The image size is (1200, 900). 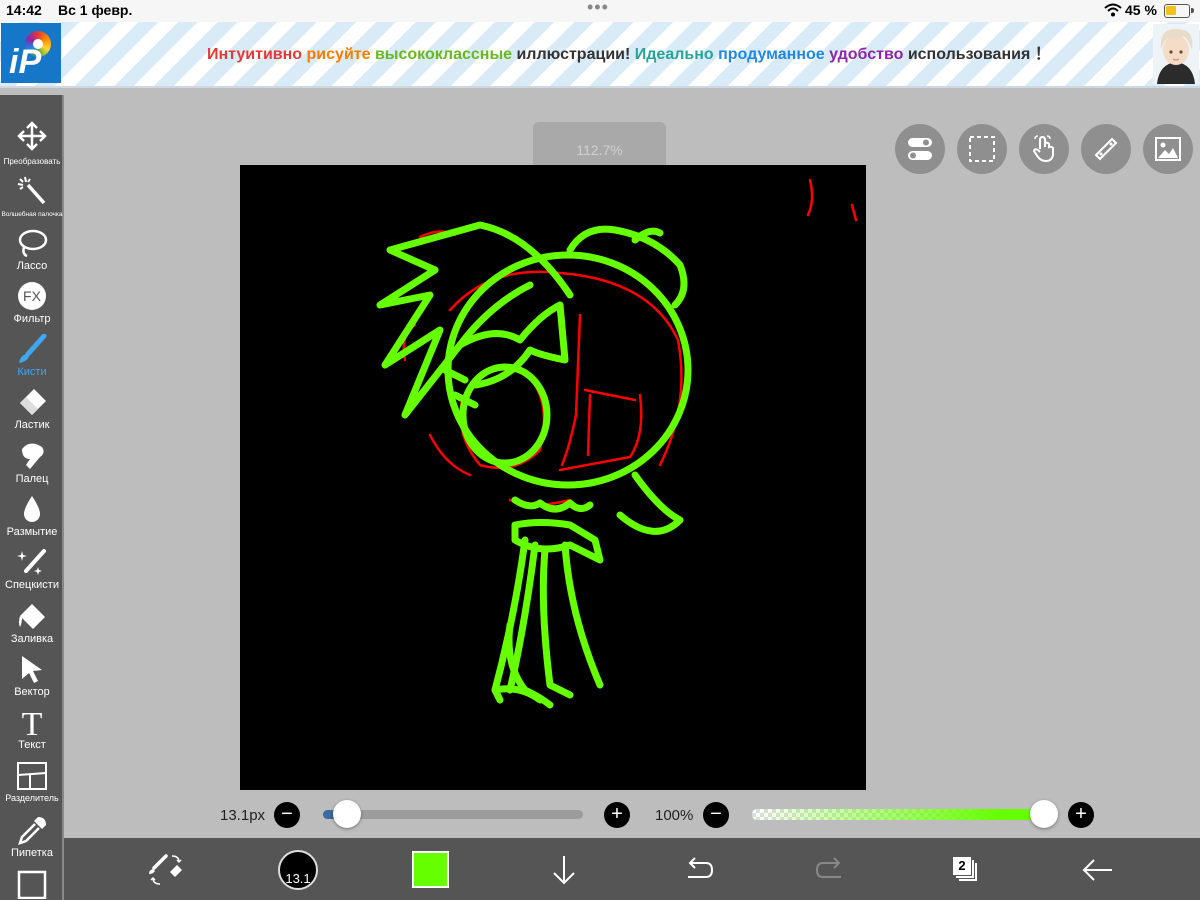 What do you see at coordinates (32, 319) in the screenshot?
I see `tool-label: Фильтр` at bounding box center [32, 319].